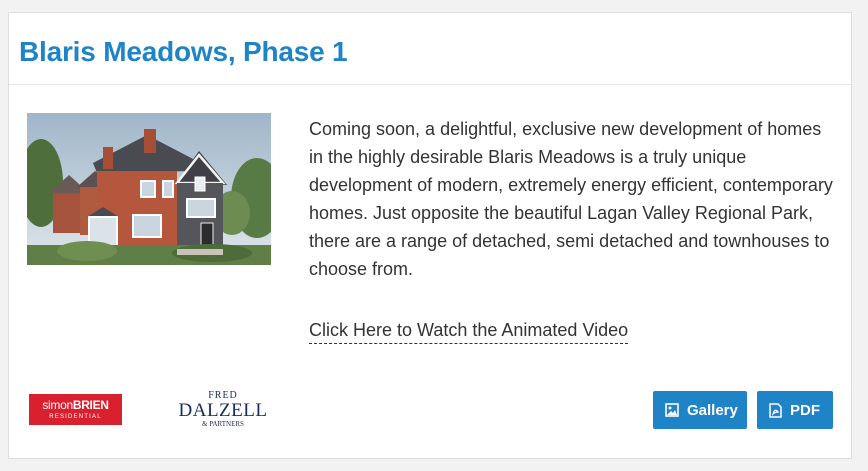 This screenshot has height=471, width=868. I want to click on pdf-button: PDF, so click(795, 410).